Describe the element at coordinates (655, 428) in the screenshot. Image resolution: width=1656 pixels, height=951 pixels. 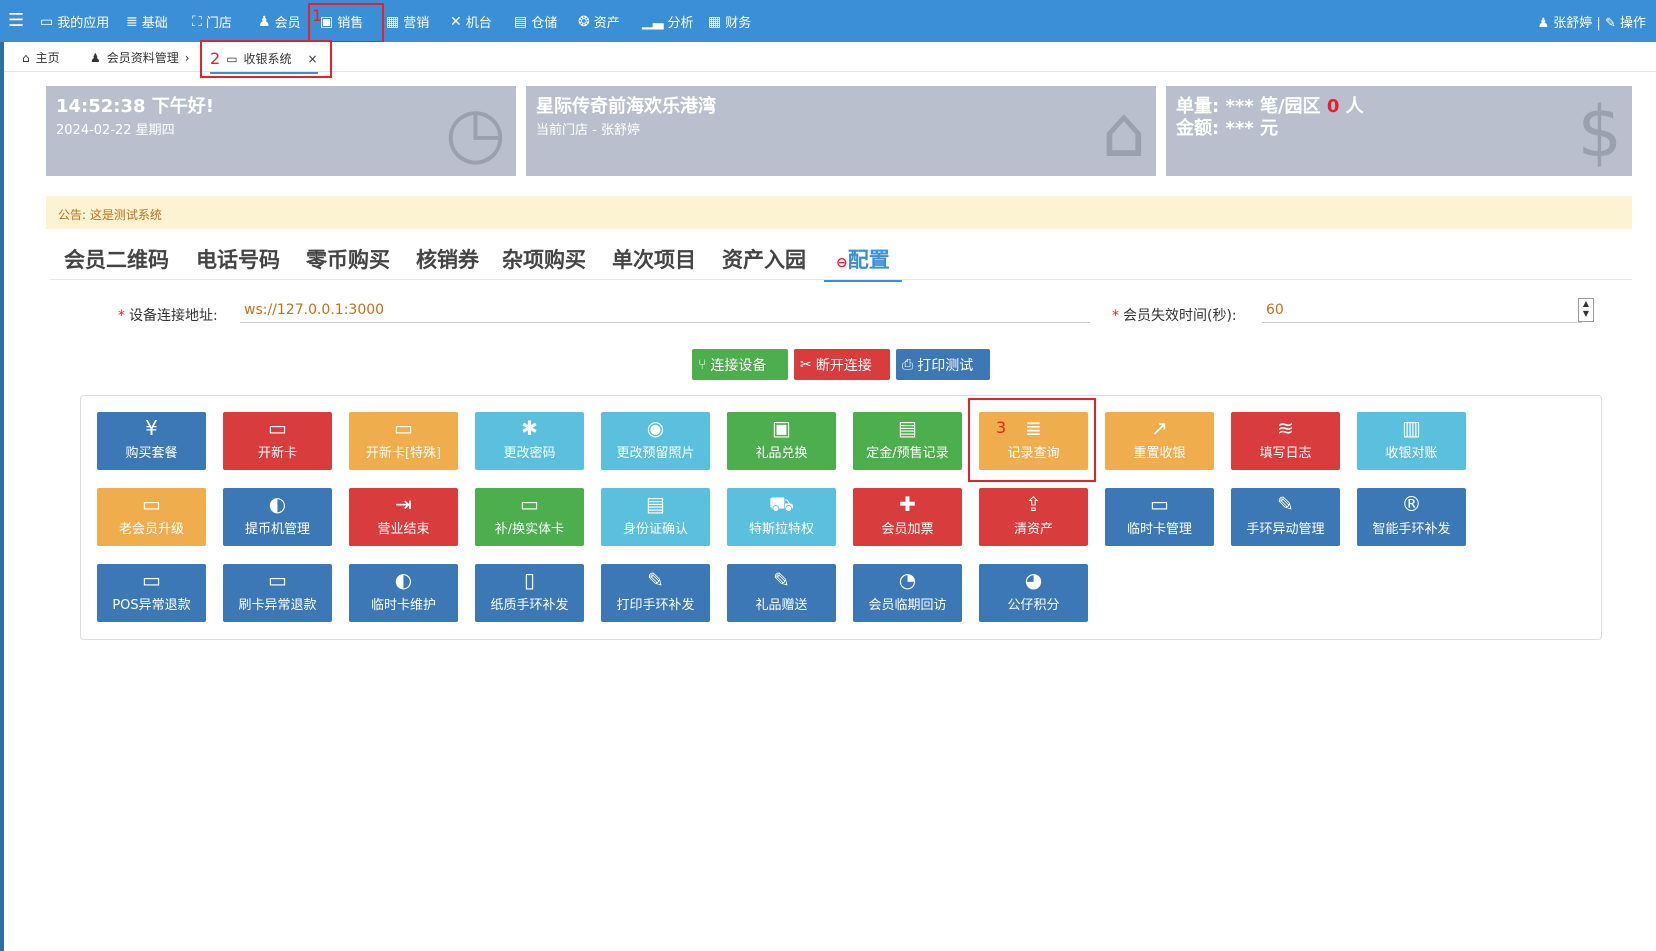
I see `tile-icon: ◉` at that location.